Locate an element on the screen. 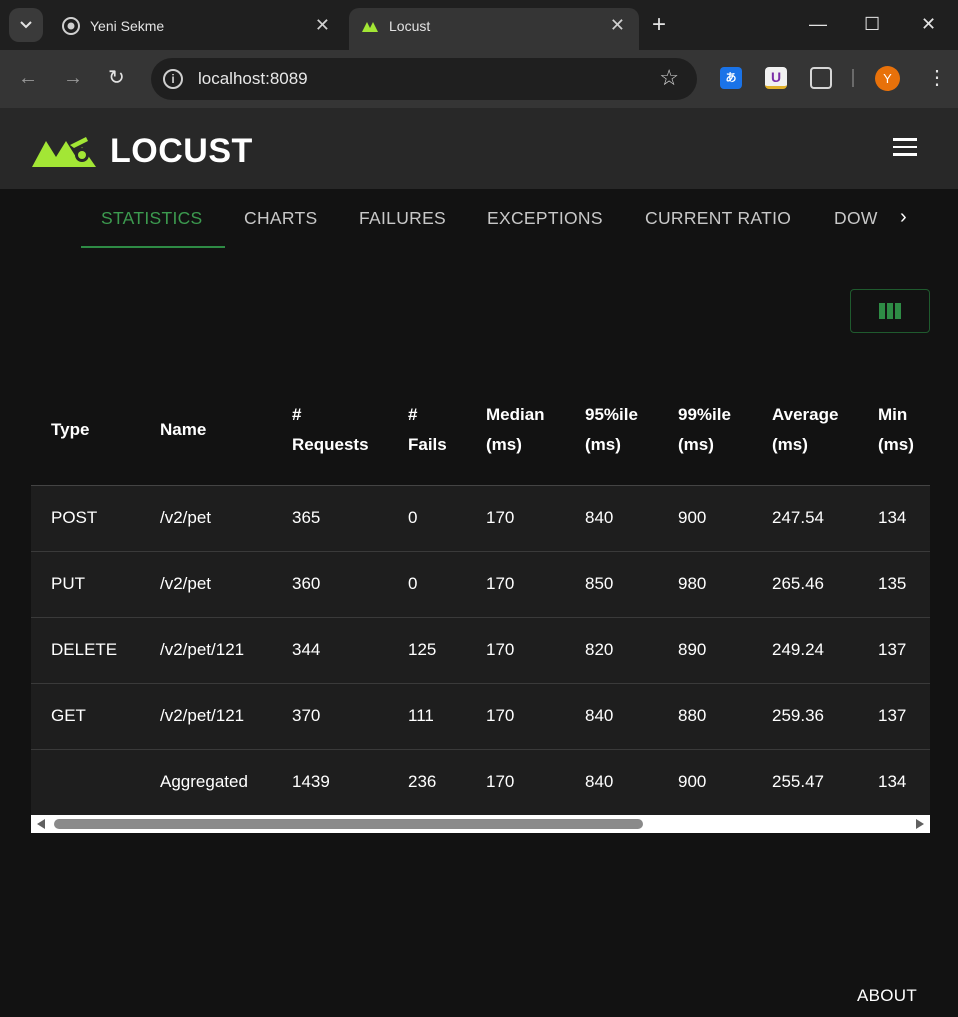 The height and width of the screenshot is (1017, 958). locust-favicon-icon is located at coordinates (370, 26).